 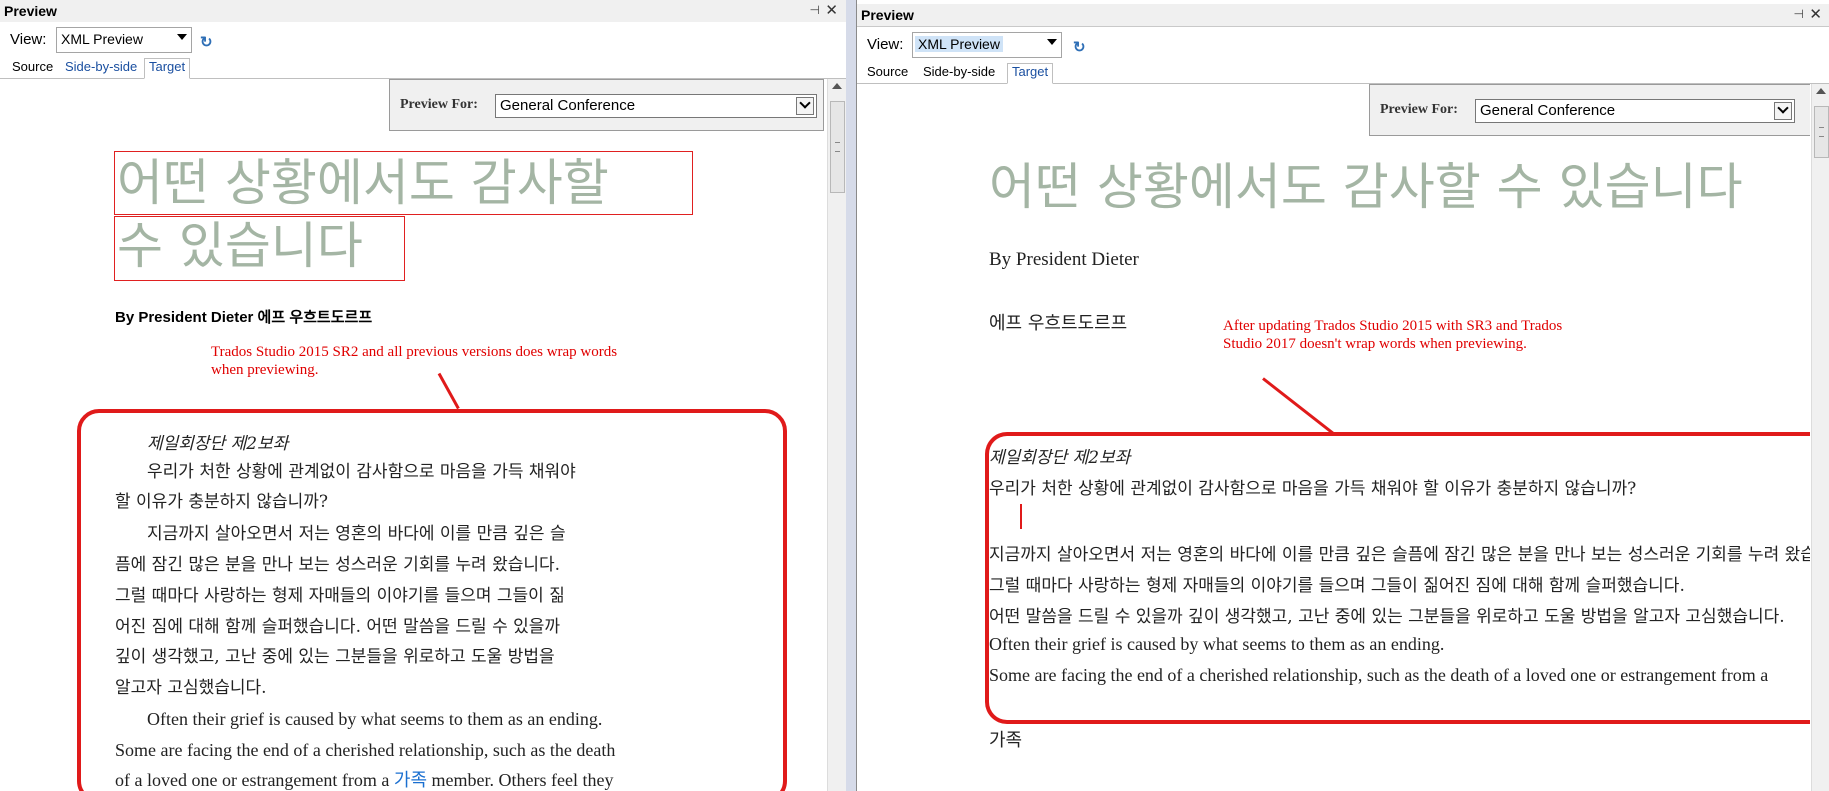 What do you see at coordinates (423, 39) in the screenshot?
I see `left-view-row: View: XML Preview ↻` at bounding box center [423, 39].